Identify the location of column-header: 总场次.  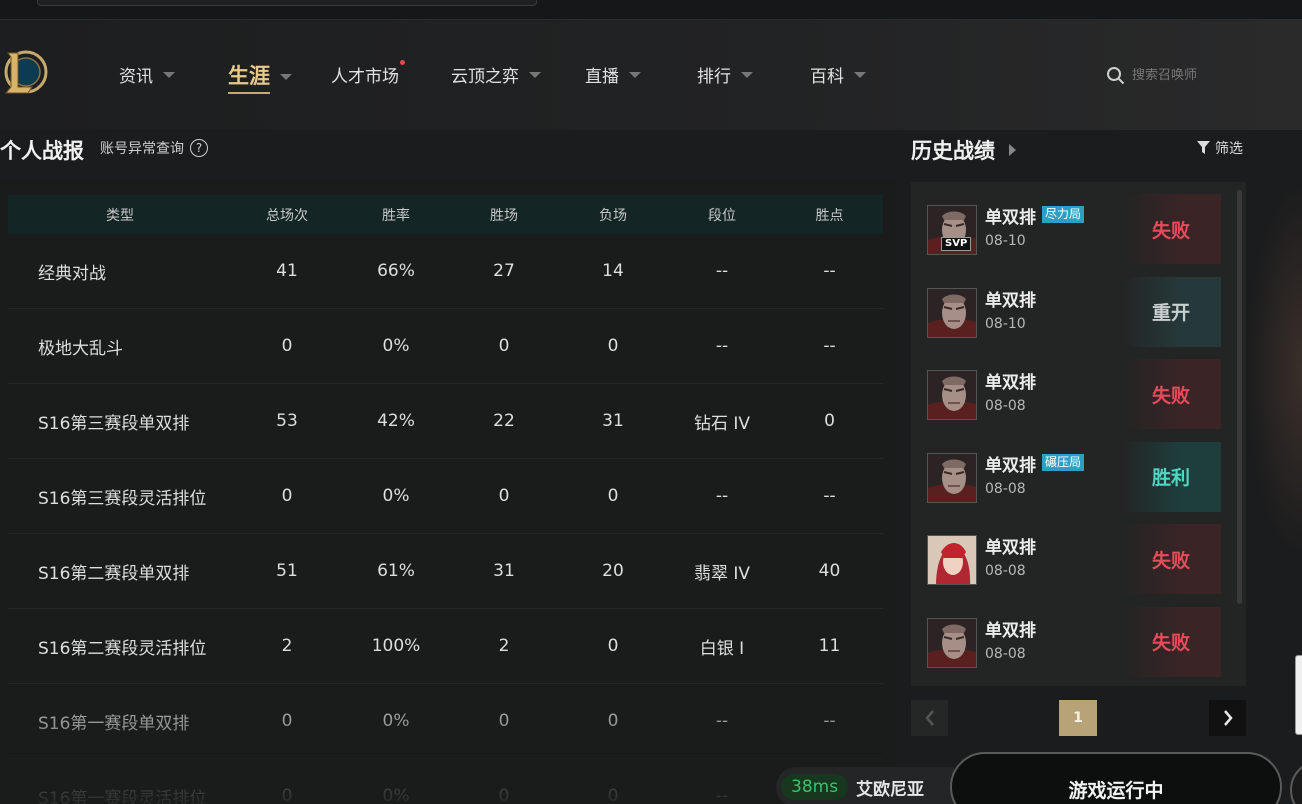
(287, 215).